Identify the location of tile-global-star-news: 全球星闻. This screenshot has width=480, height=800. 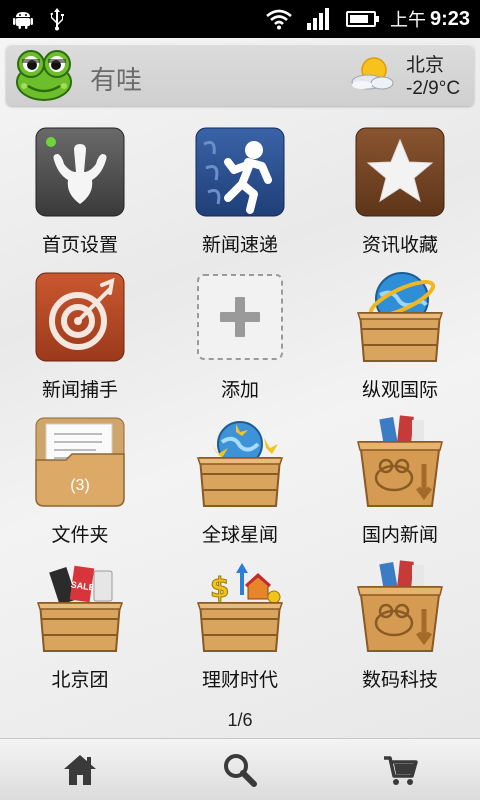
(240, 482).